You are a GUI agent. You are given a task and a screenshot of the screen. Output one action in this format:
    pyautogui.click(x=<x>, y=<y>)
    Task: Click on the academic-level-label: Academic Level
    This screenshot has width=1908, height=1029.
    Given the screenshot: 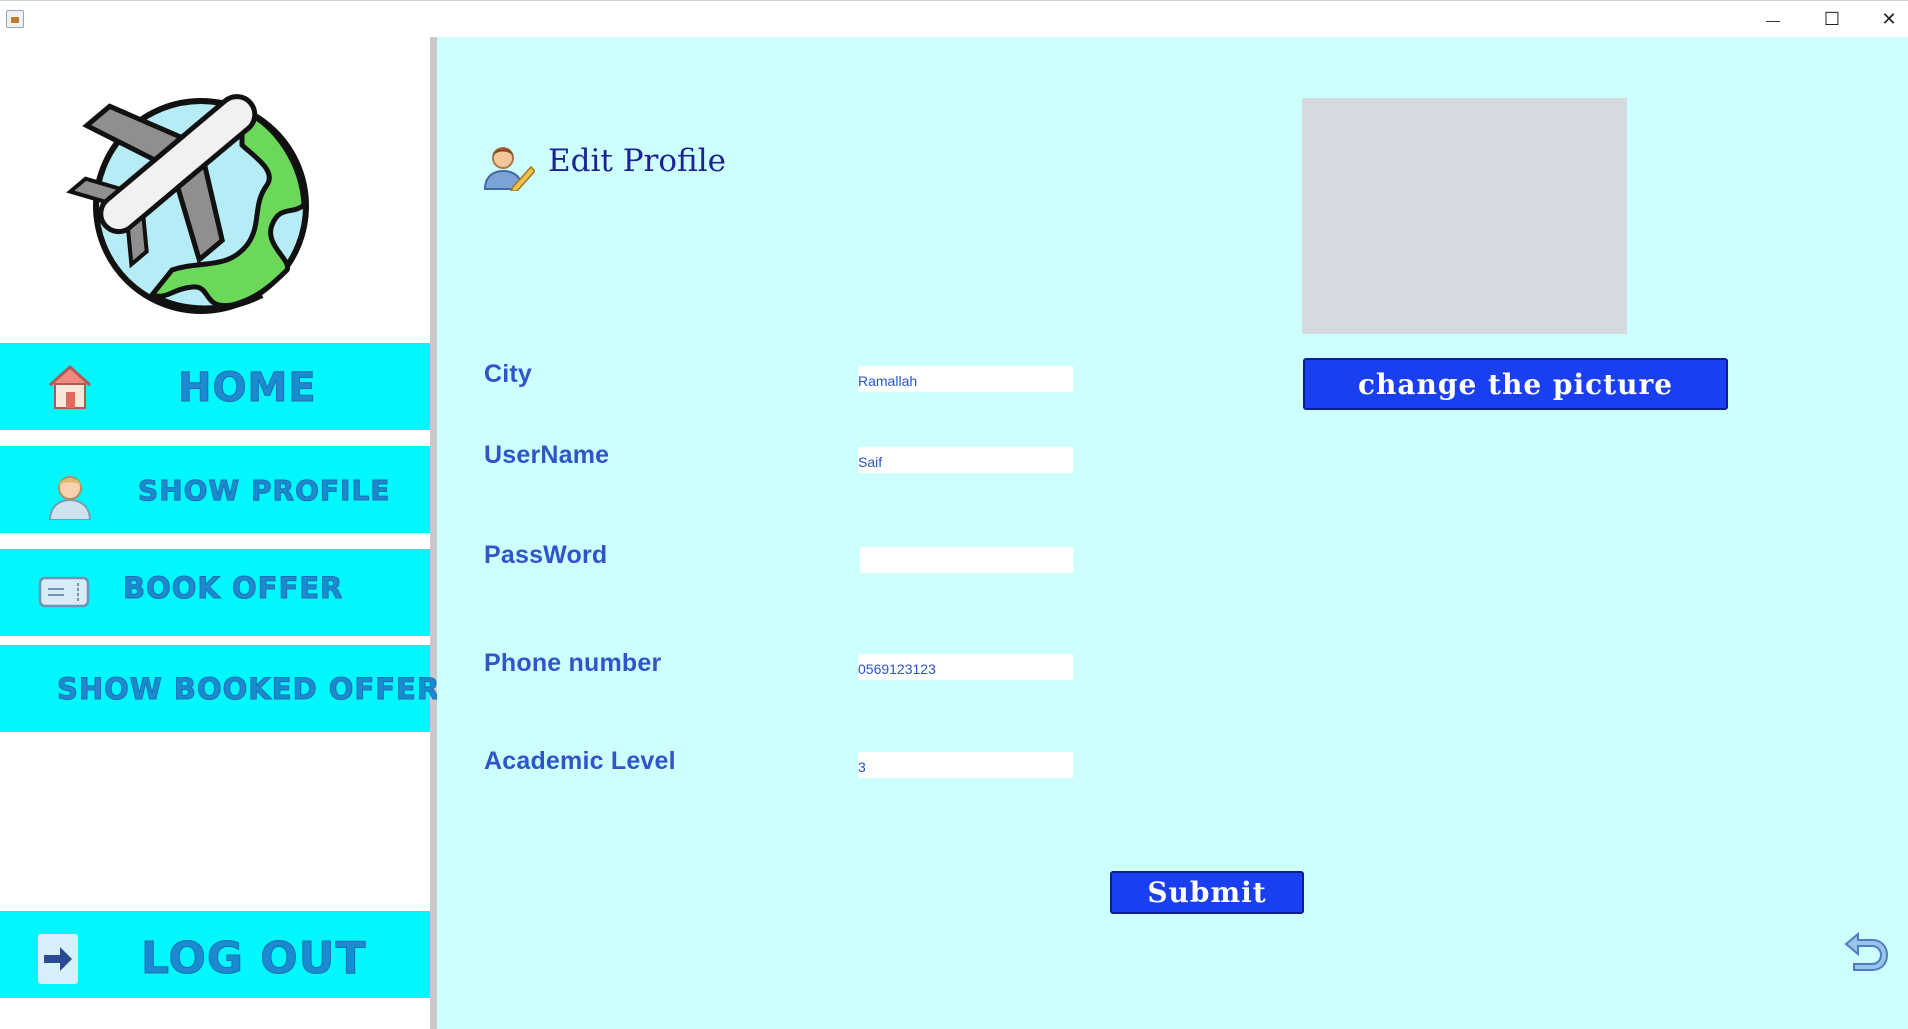 What is the action you would take?
    pyautogui.click(x=580, y=761)
    